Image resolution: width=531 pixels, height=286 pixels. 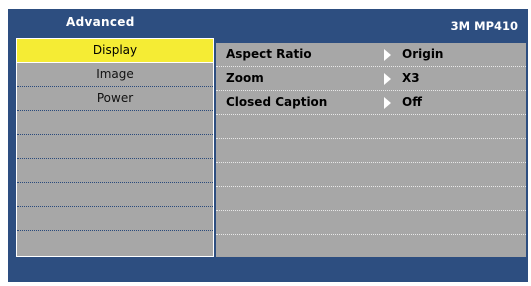 I want to click on osd-title-bar: Advanced 3M MP410, so click(x=268, y=24).